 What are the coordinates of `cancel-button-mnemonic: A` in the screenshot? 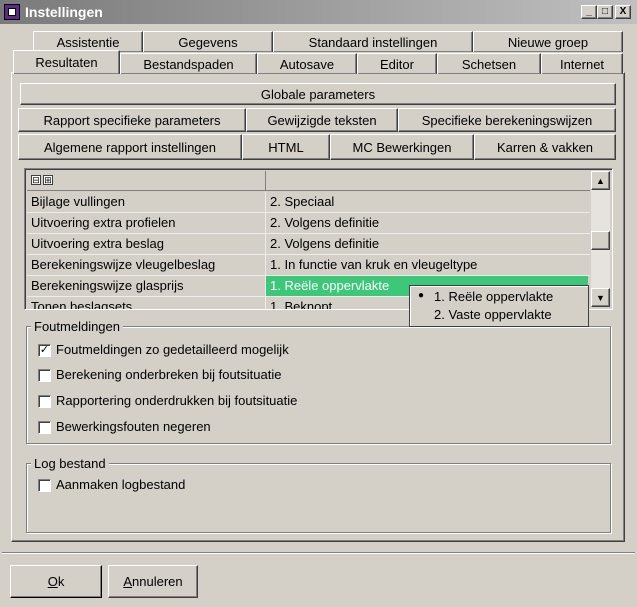 It's located at (128, 581).